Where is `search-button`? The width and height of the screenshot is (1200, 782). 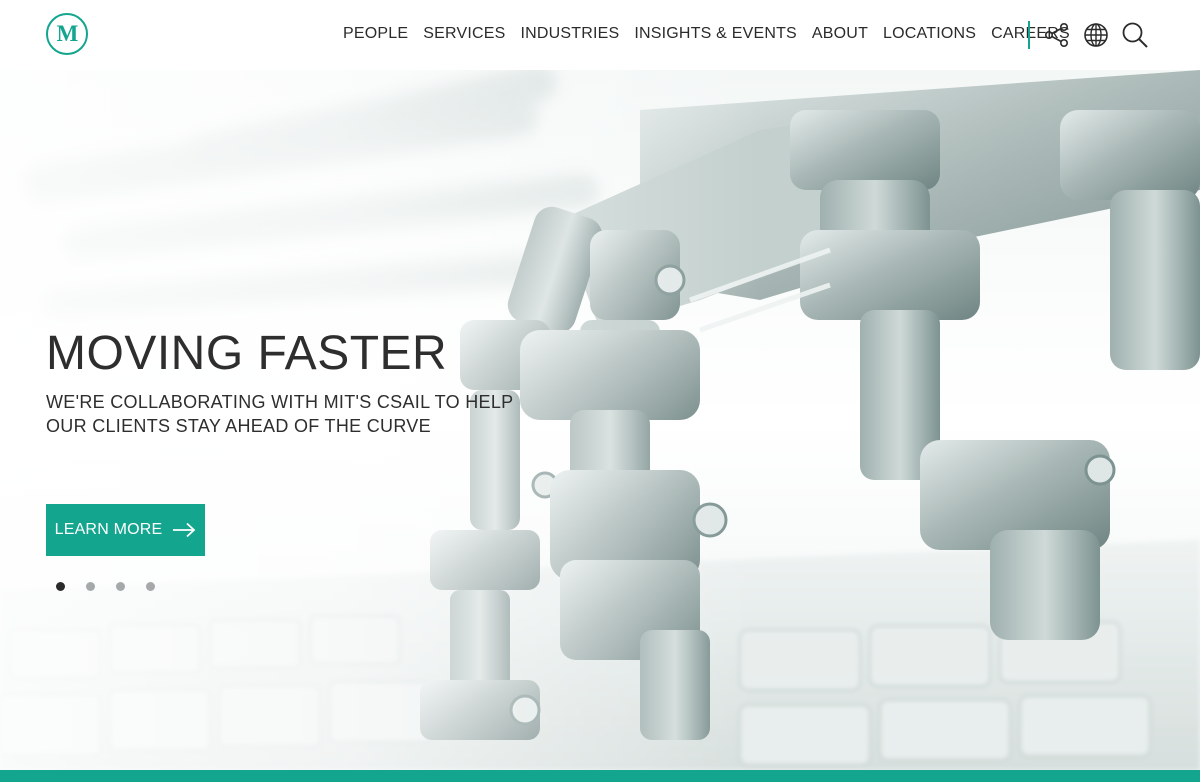
search-button is located at coordinates (1135, 35).